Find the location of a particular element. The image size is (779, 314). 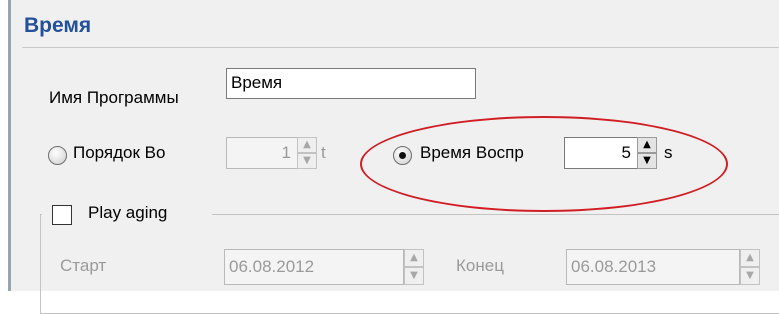

start-label: Старт is located at coordinates (83, 265).